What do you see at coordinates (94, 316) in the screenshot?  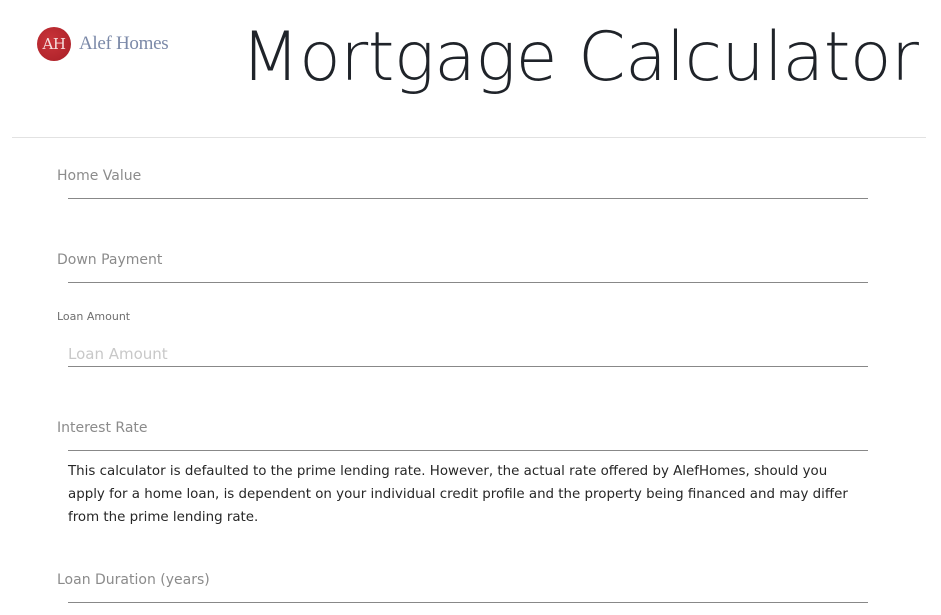 I see `loan-amount-label: Loan Amount` at bounding box center [94, 316].